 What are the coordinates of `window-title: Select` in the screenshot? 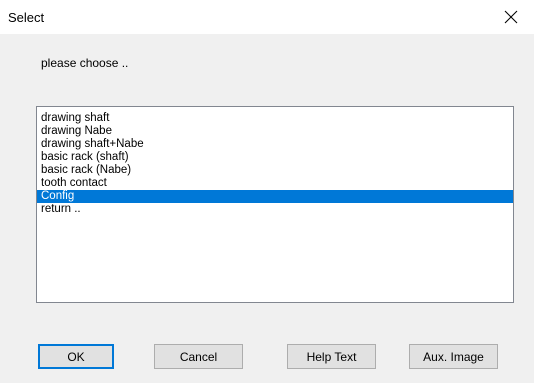 It's located at (26, 17).